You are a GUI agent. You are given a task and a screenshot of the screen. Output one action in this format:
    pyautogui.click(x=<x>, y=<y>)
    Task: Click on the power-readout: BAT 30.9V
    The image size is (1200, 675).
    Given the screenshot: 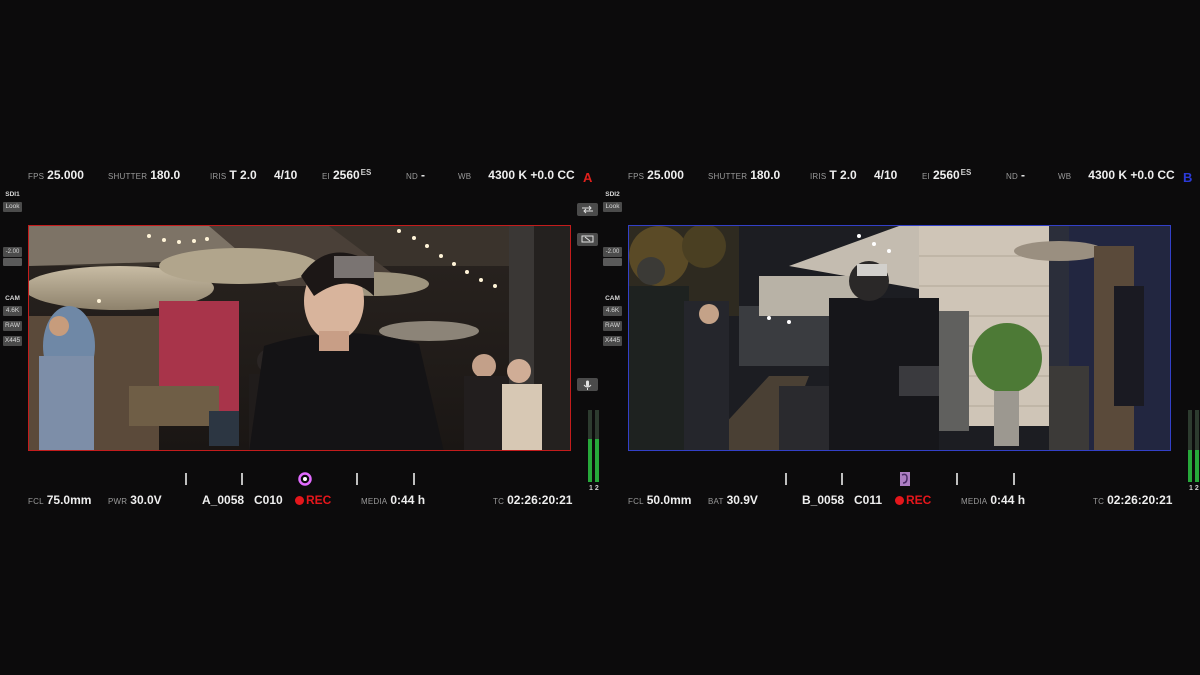 What is the action you would take?
    pyautogui.click(x=733, y=500)
    